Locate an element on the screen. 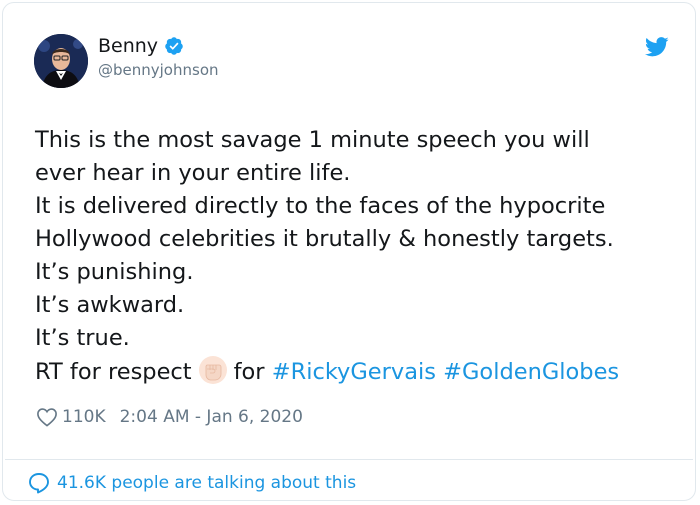 The image size is (700, 505). hashtag-link: #GoldenGlobes is located at coordinates (531, 372).